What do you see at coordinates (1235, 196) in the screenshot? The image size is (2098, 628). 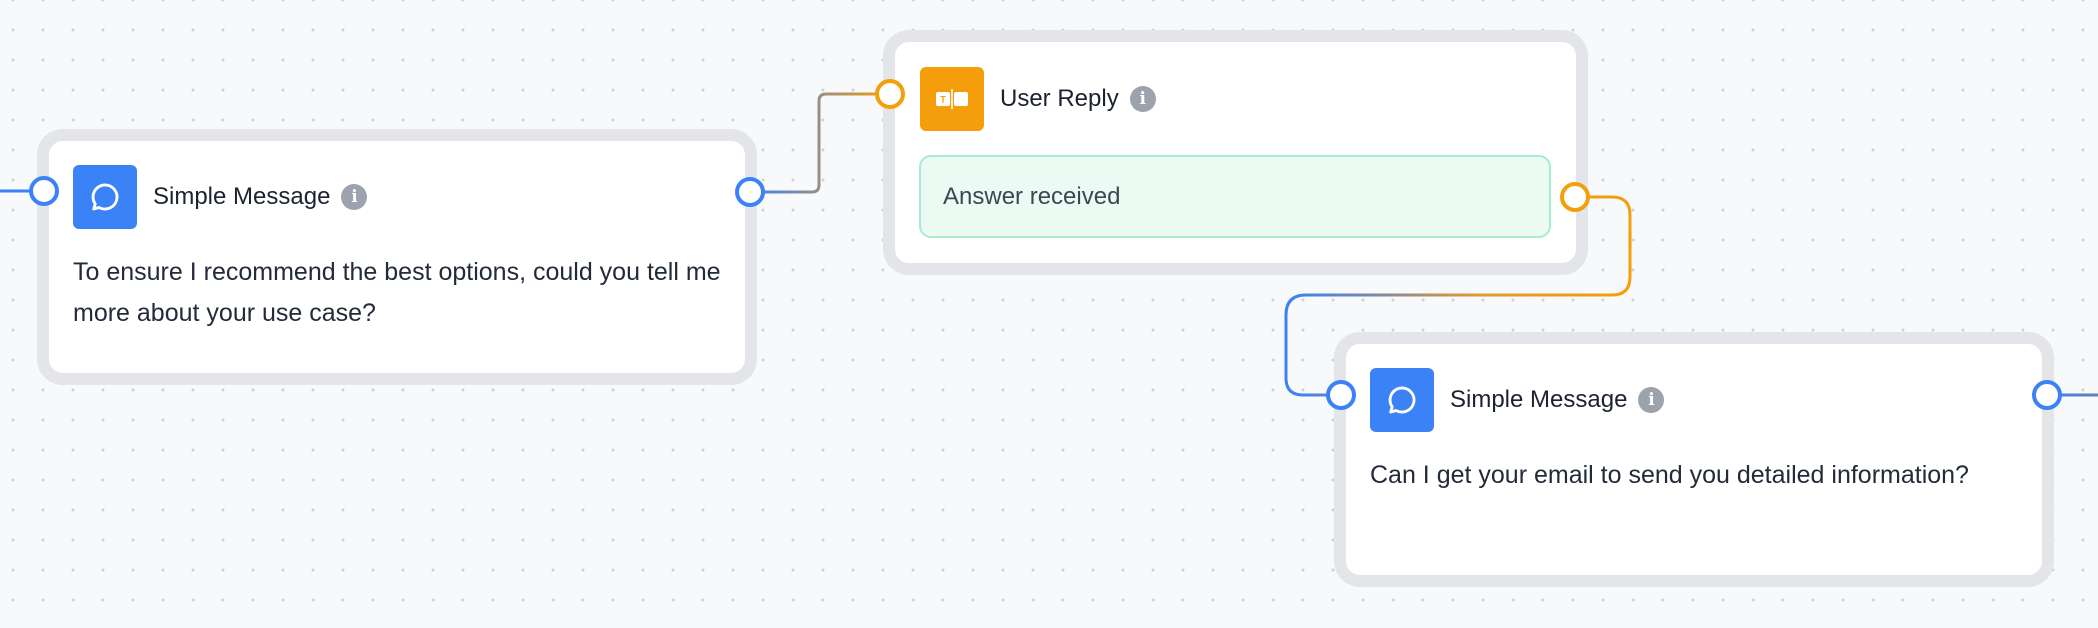 I see `answer-received-output: Answer received` at bounding box center [1235, 196].